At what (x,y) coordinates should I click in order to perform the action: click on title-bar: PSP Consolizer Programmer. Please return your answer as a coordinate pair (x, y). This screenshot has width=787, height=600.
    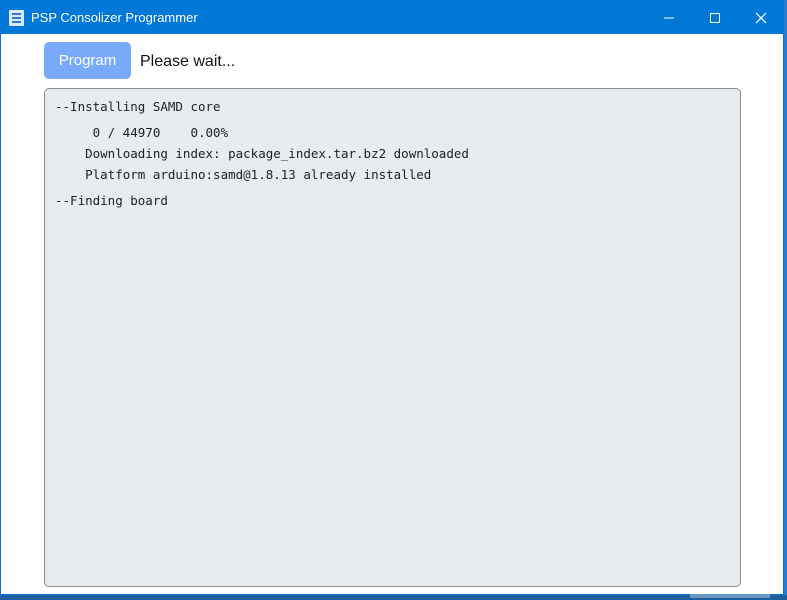
    Looking at the image, I should click on (392, 17).